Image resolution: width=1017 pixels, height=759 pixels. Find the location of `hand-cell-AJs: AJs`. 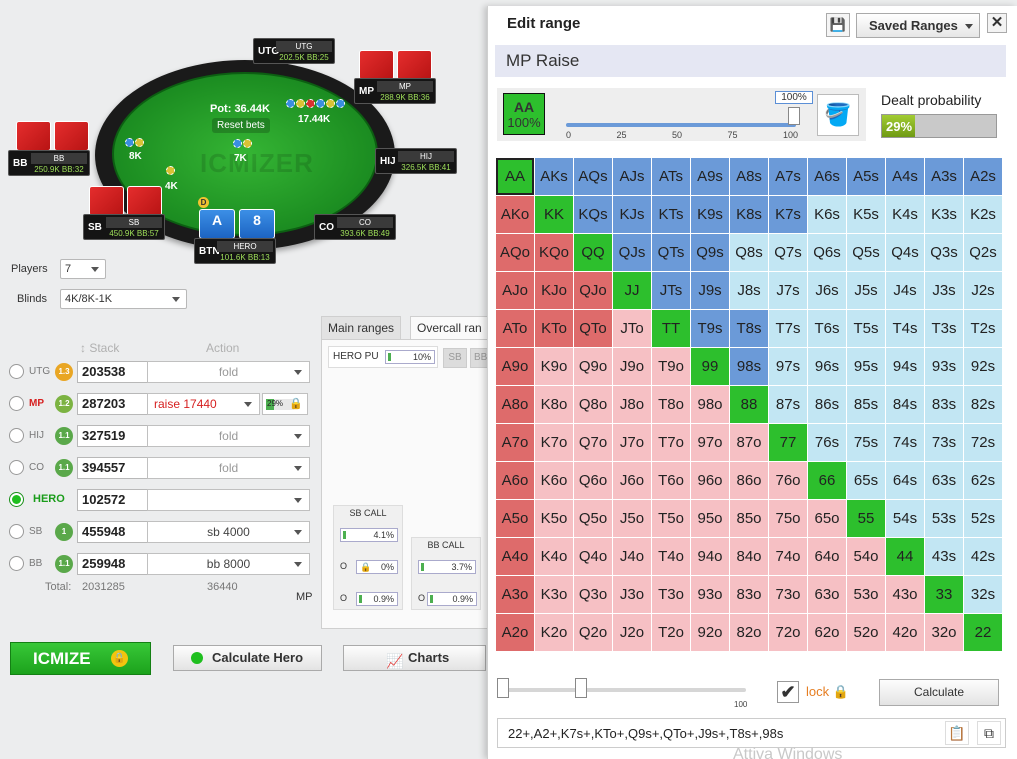

hand-cell-AJs: AJs is located at coordinates (632, 176).